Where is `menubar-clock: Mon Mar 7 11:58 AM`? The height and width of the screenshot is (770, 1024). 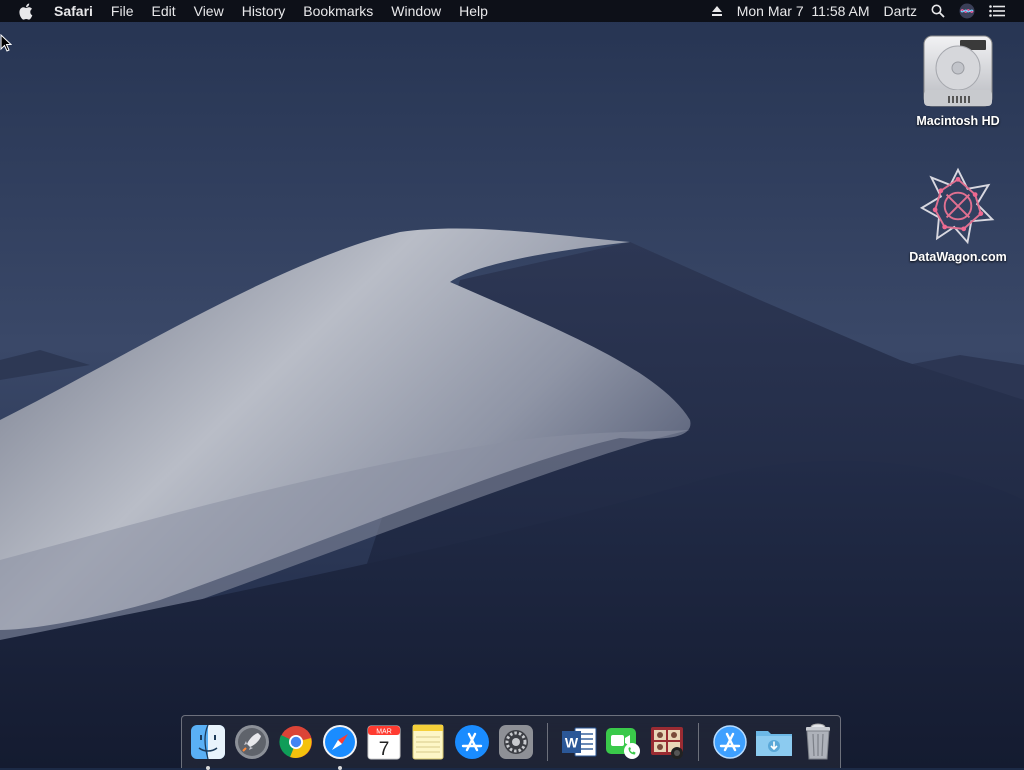
menubar-clock: Mon Mar 7 11:58 AM is located at coordinates (803, 11).